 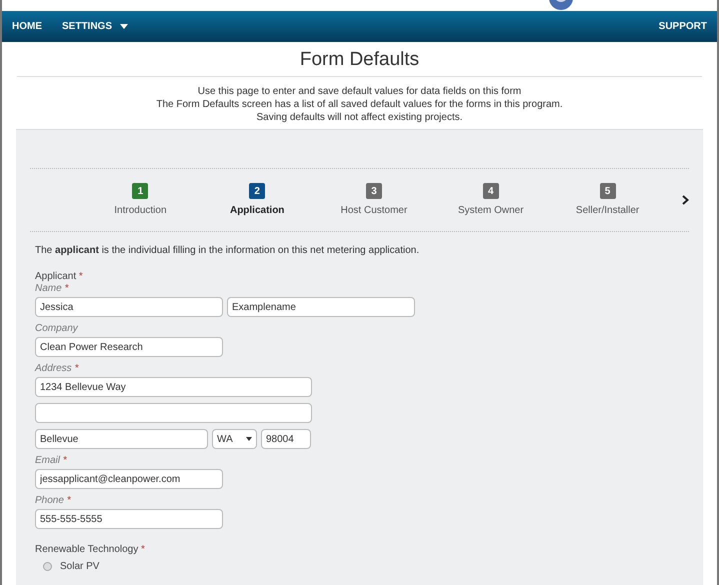 I want to click on page-title: Form Defaults, so click(x=359, y=60).